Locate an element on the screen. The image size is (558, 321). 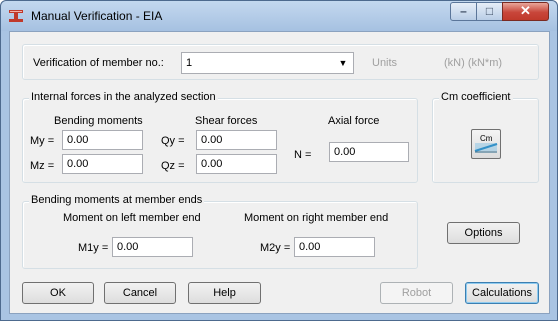
n-label: N = is located at coordinates (303, 155).